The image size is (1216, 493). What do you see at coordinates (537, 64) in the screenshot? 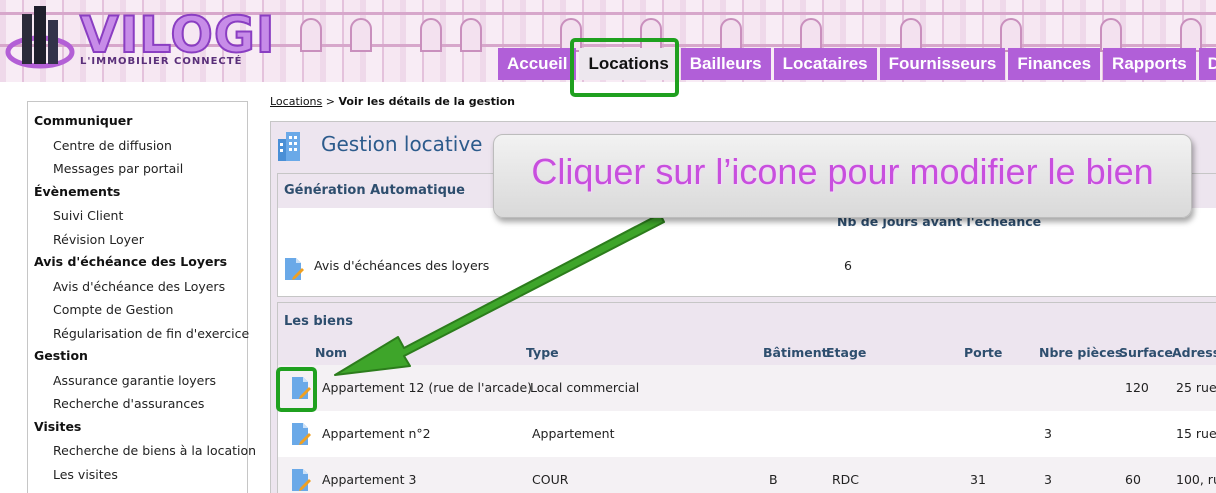
I see `tab-accueil: Accueil` at bounding box center [537, 64].